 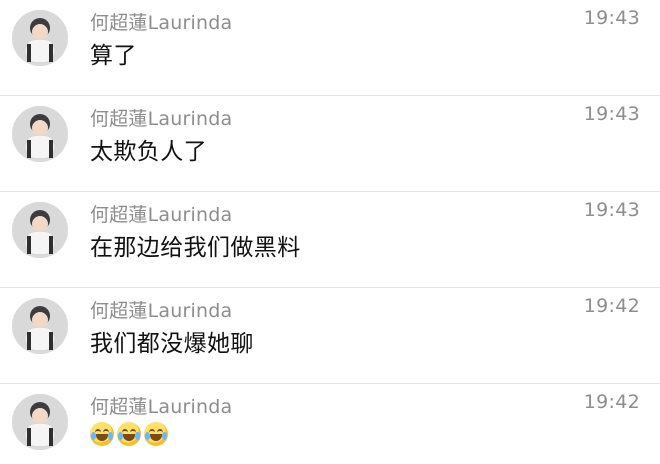 What do you see at coordinates (172, 344) in the screenshot?
I see `message-preview: 我们都没爆她聊` at bounding box center [172, 344].